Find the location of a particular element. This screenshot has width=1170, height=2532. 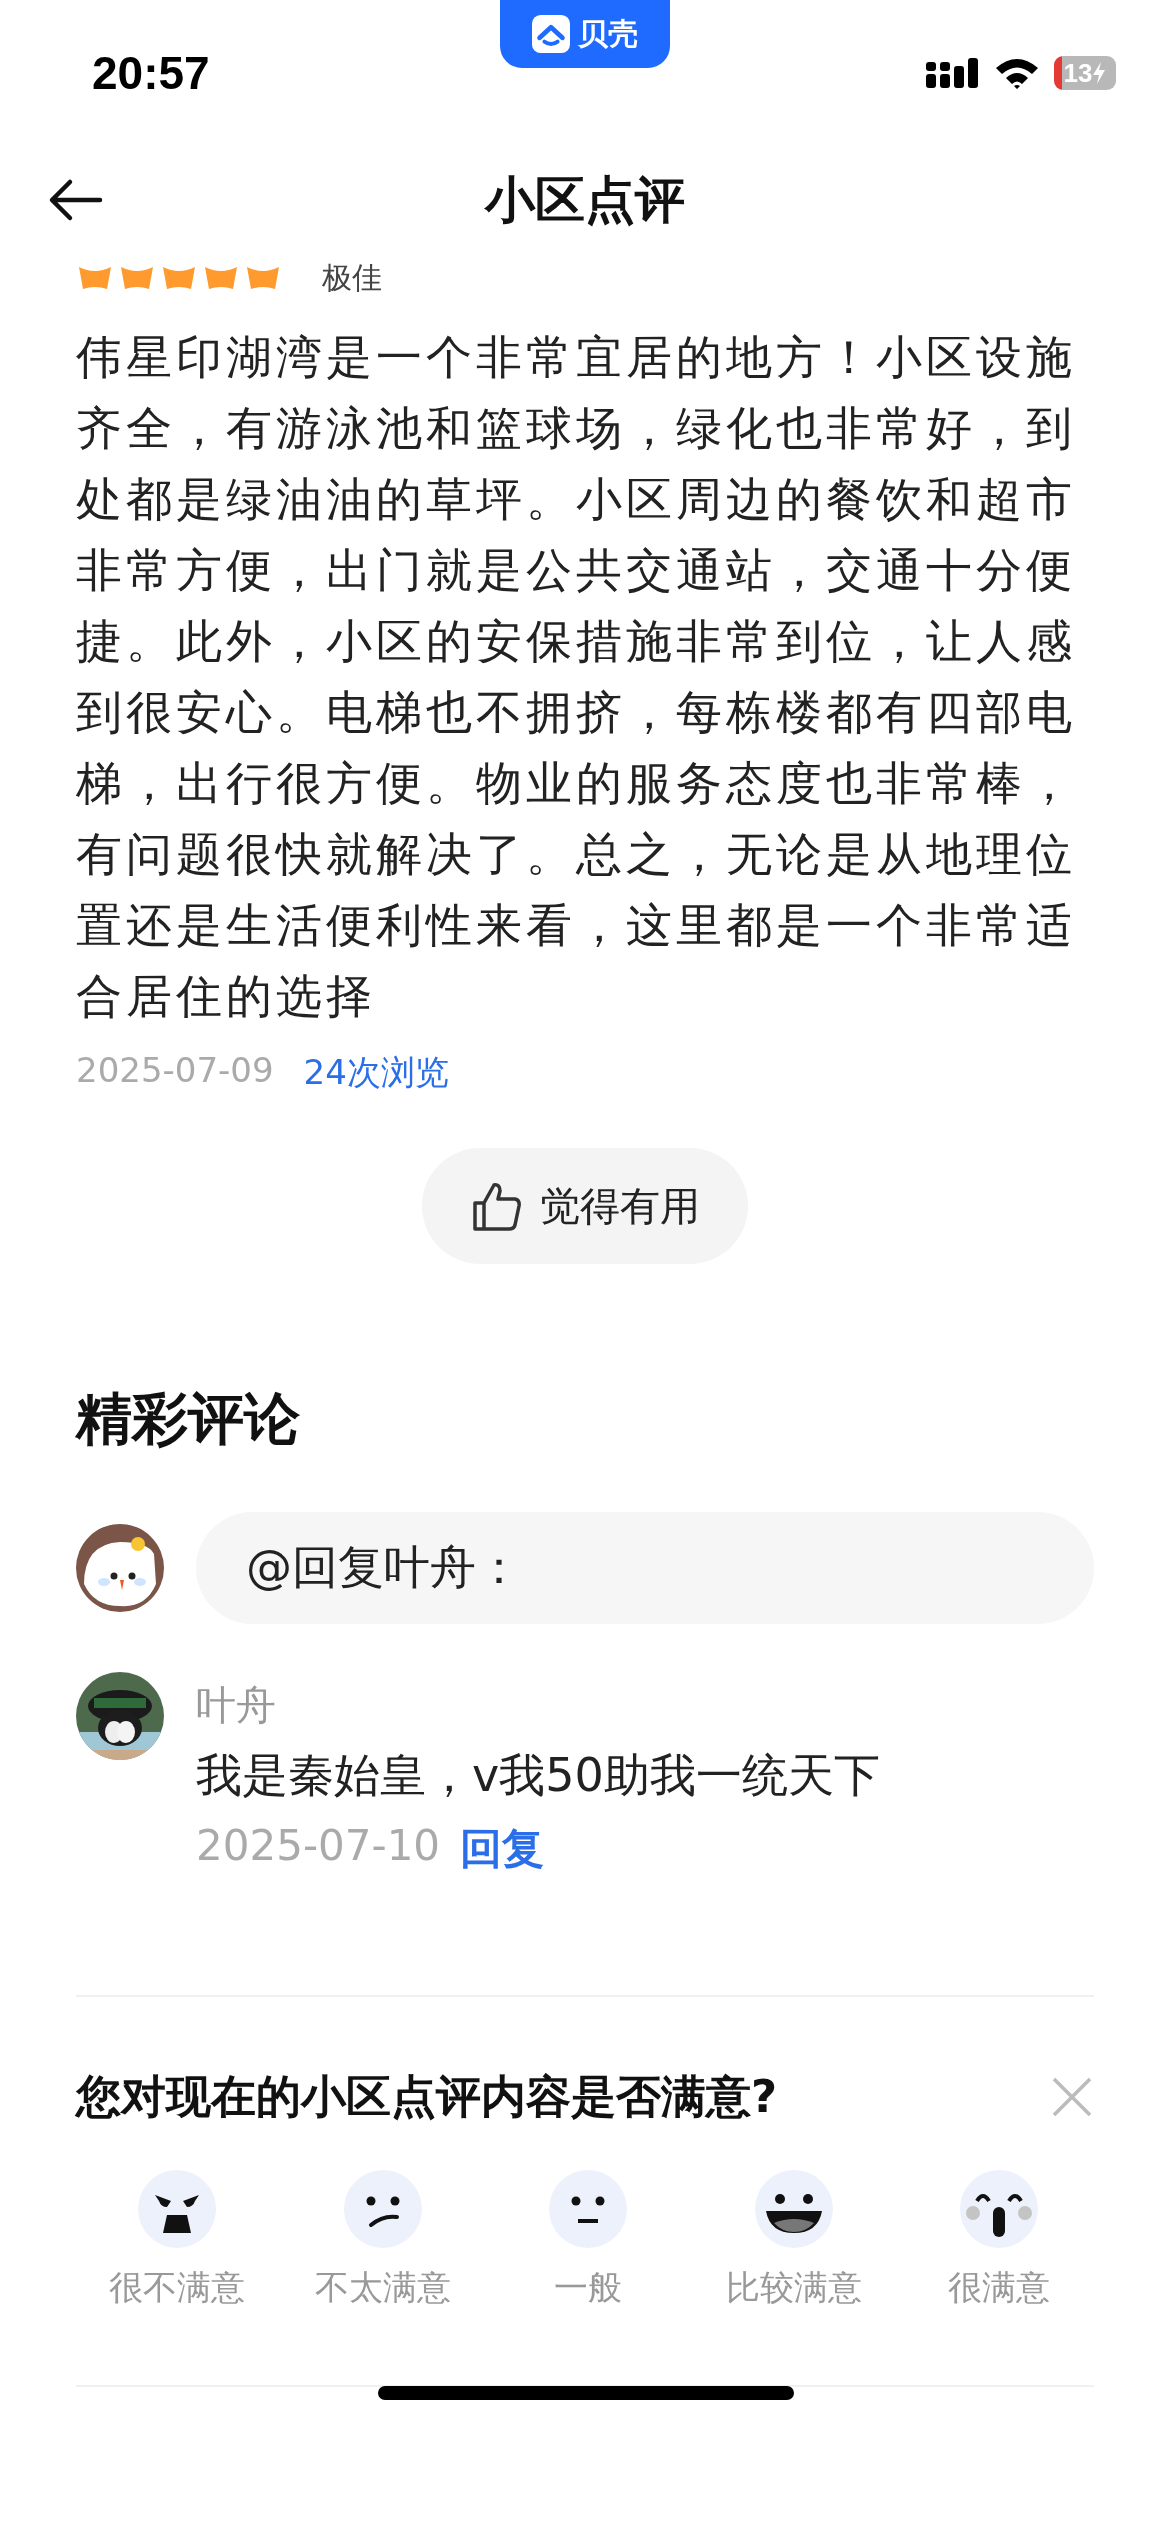

rating-option: 比较满意 is located at coordinates (793, 2240).